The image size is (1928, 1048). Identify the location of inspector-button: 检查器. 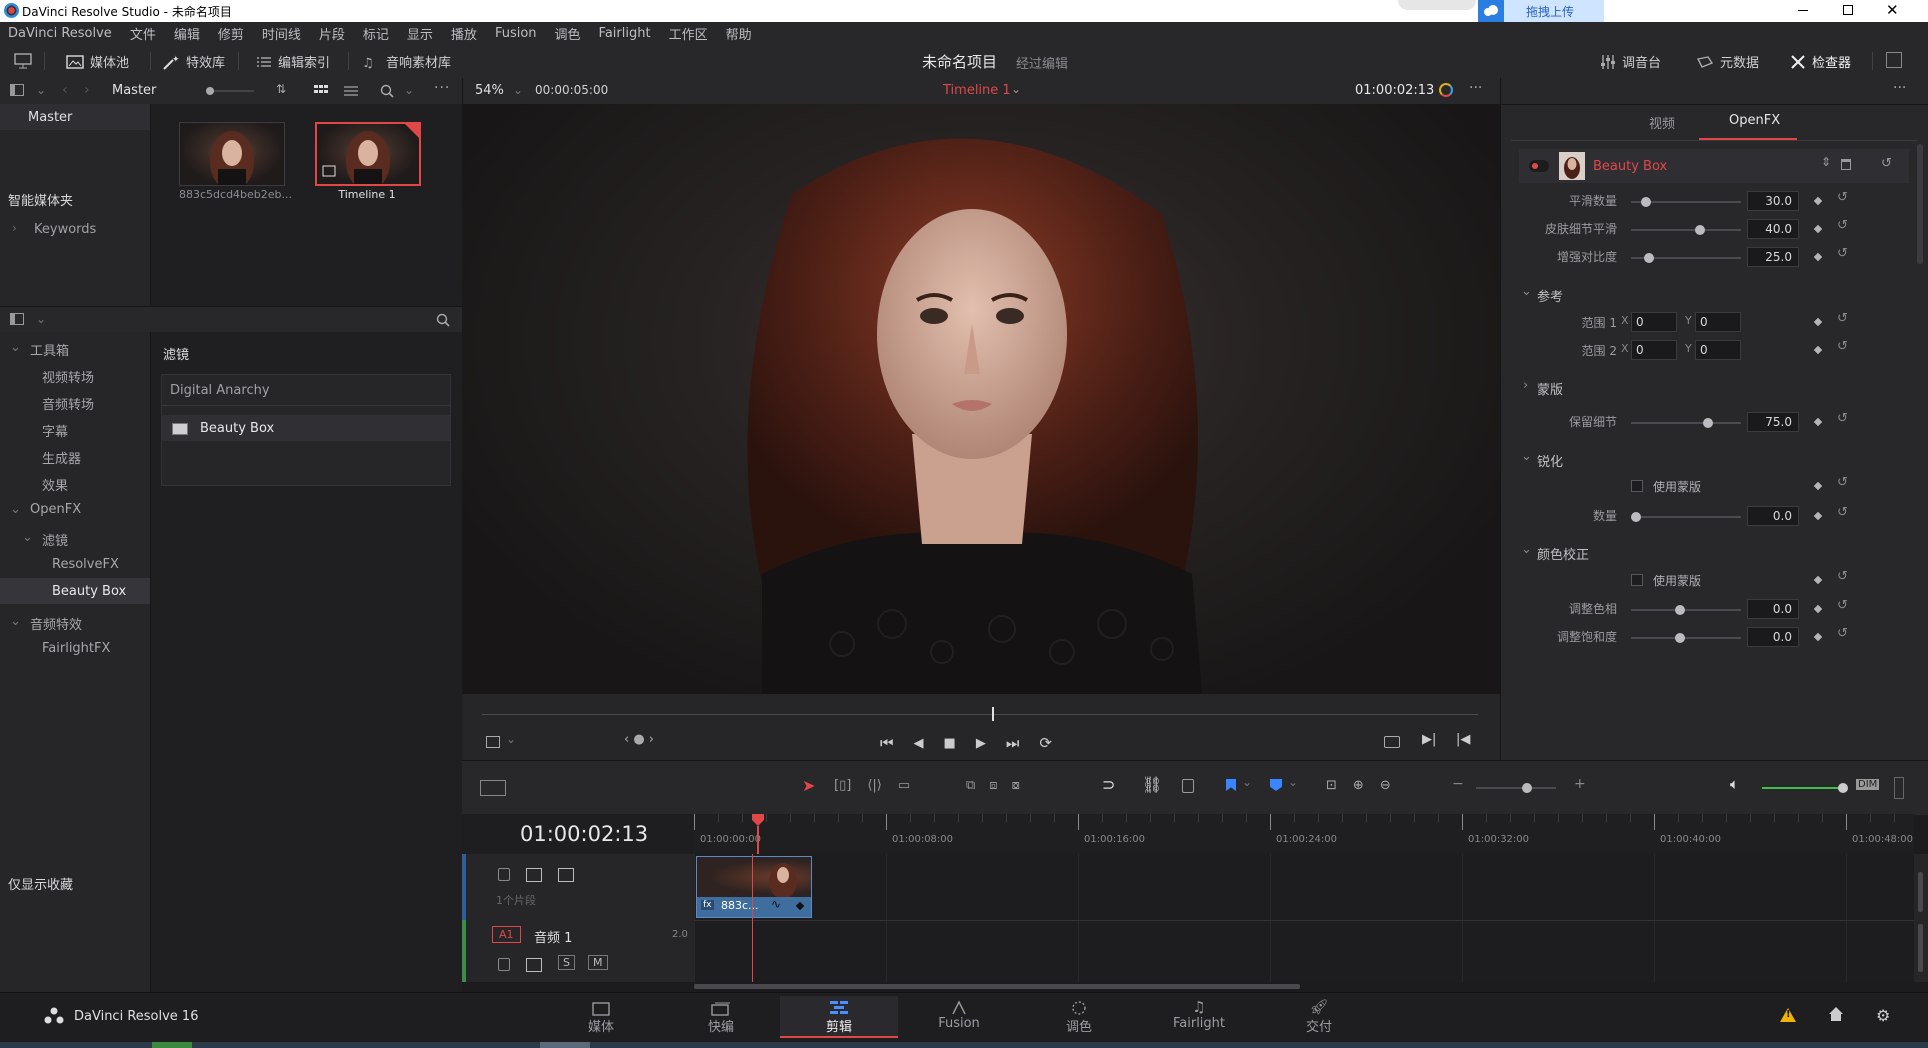
(1820, 61).